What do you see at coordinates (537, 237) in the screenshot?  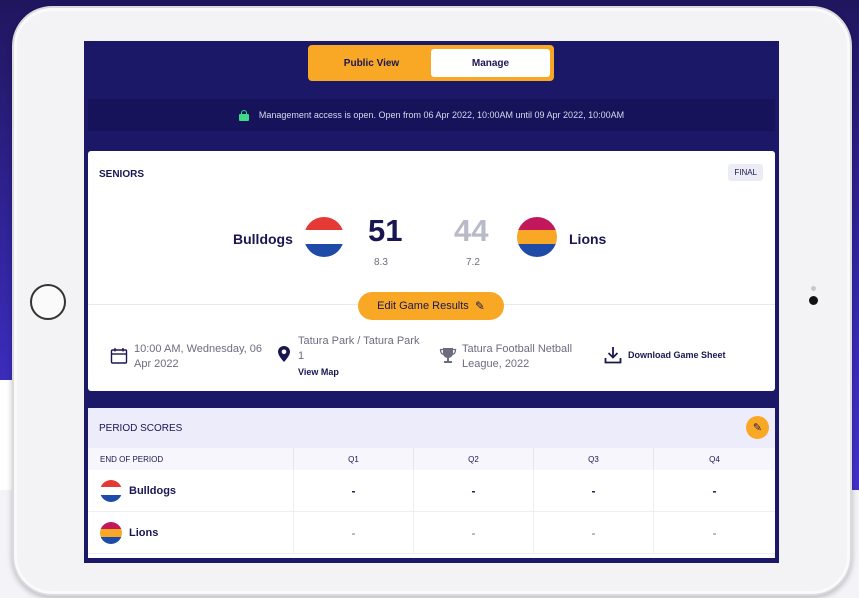 I see `away-team-flag` at bounding box center [537, 237].